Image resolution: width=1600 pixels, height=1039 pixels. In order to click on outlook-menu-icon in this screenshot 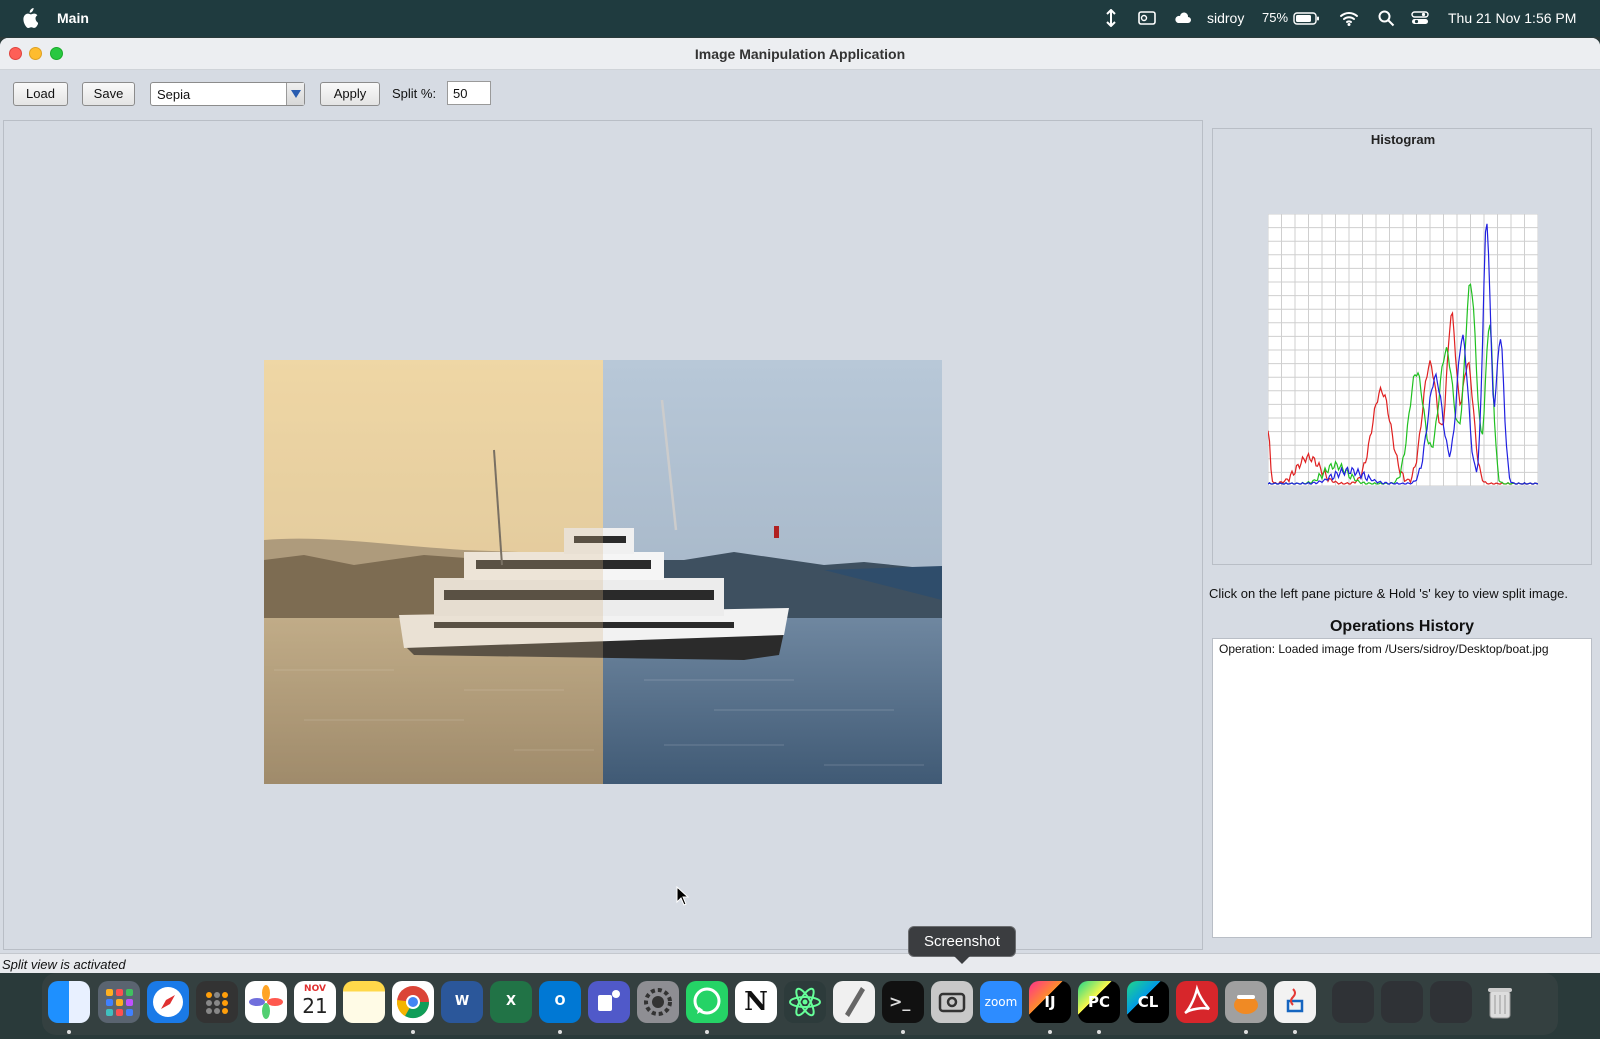, I will do `click(1147, 18)`.